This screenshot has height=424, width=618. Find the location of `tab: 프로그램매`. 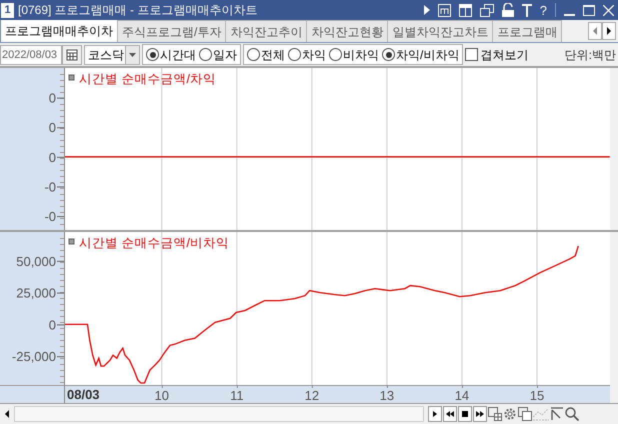

tab: 프로그램매 is located at coordinates (527, 31).